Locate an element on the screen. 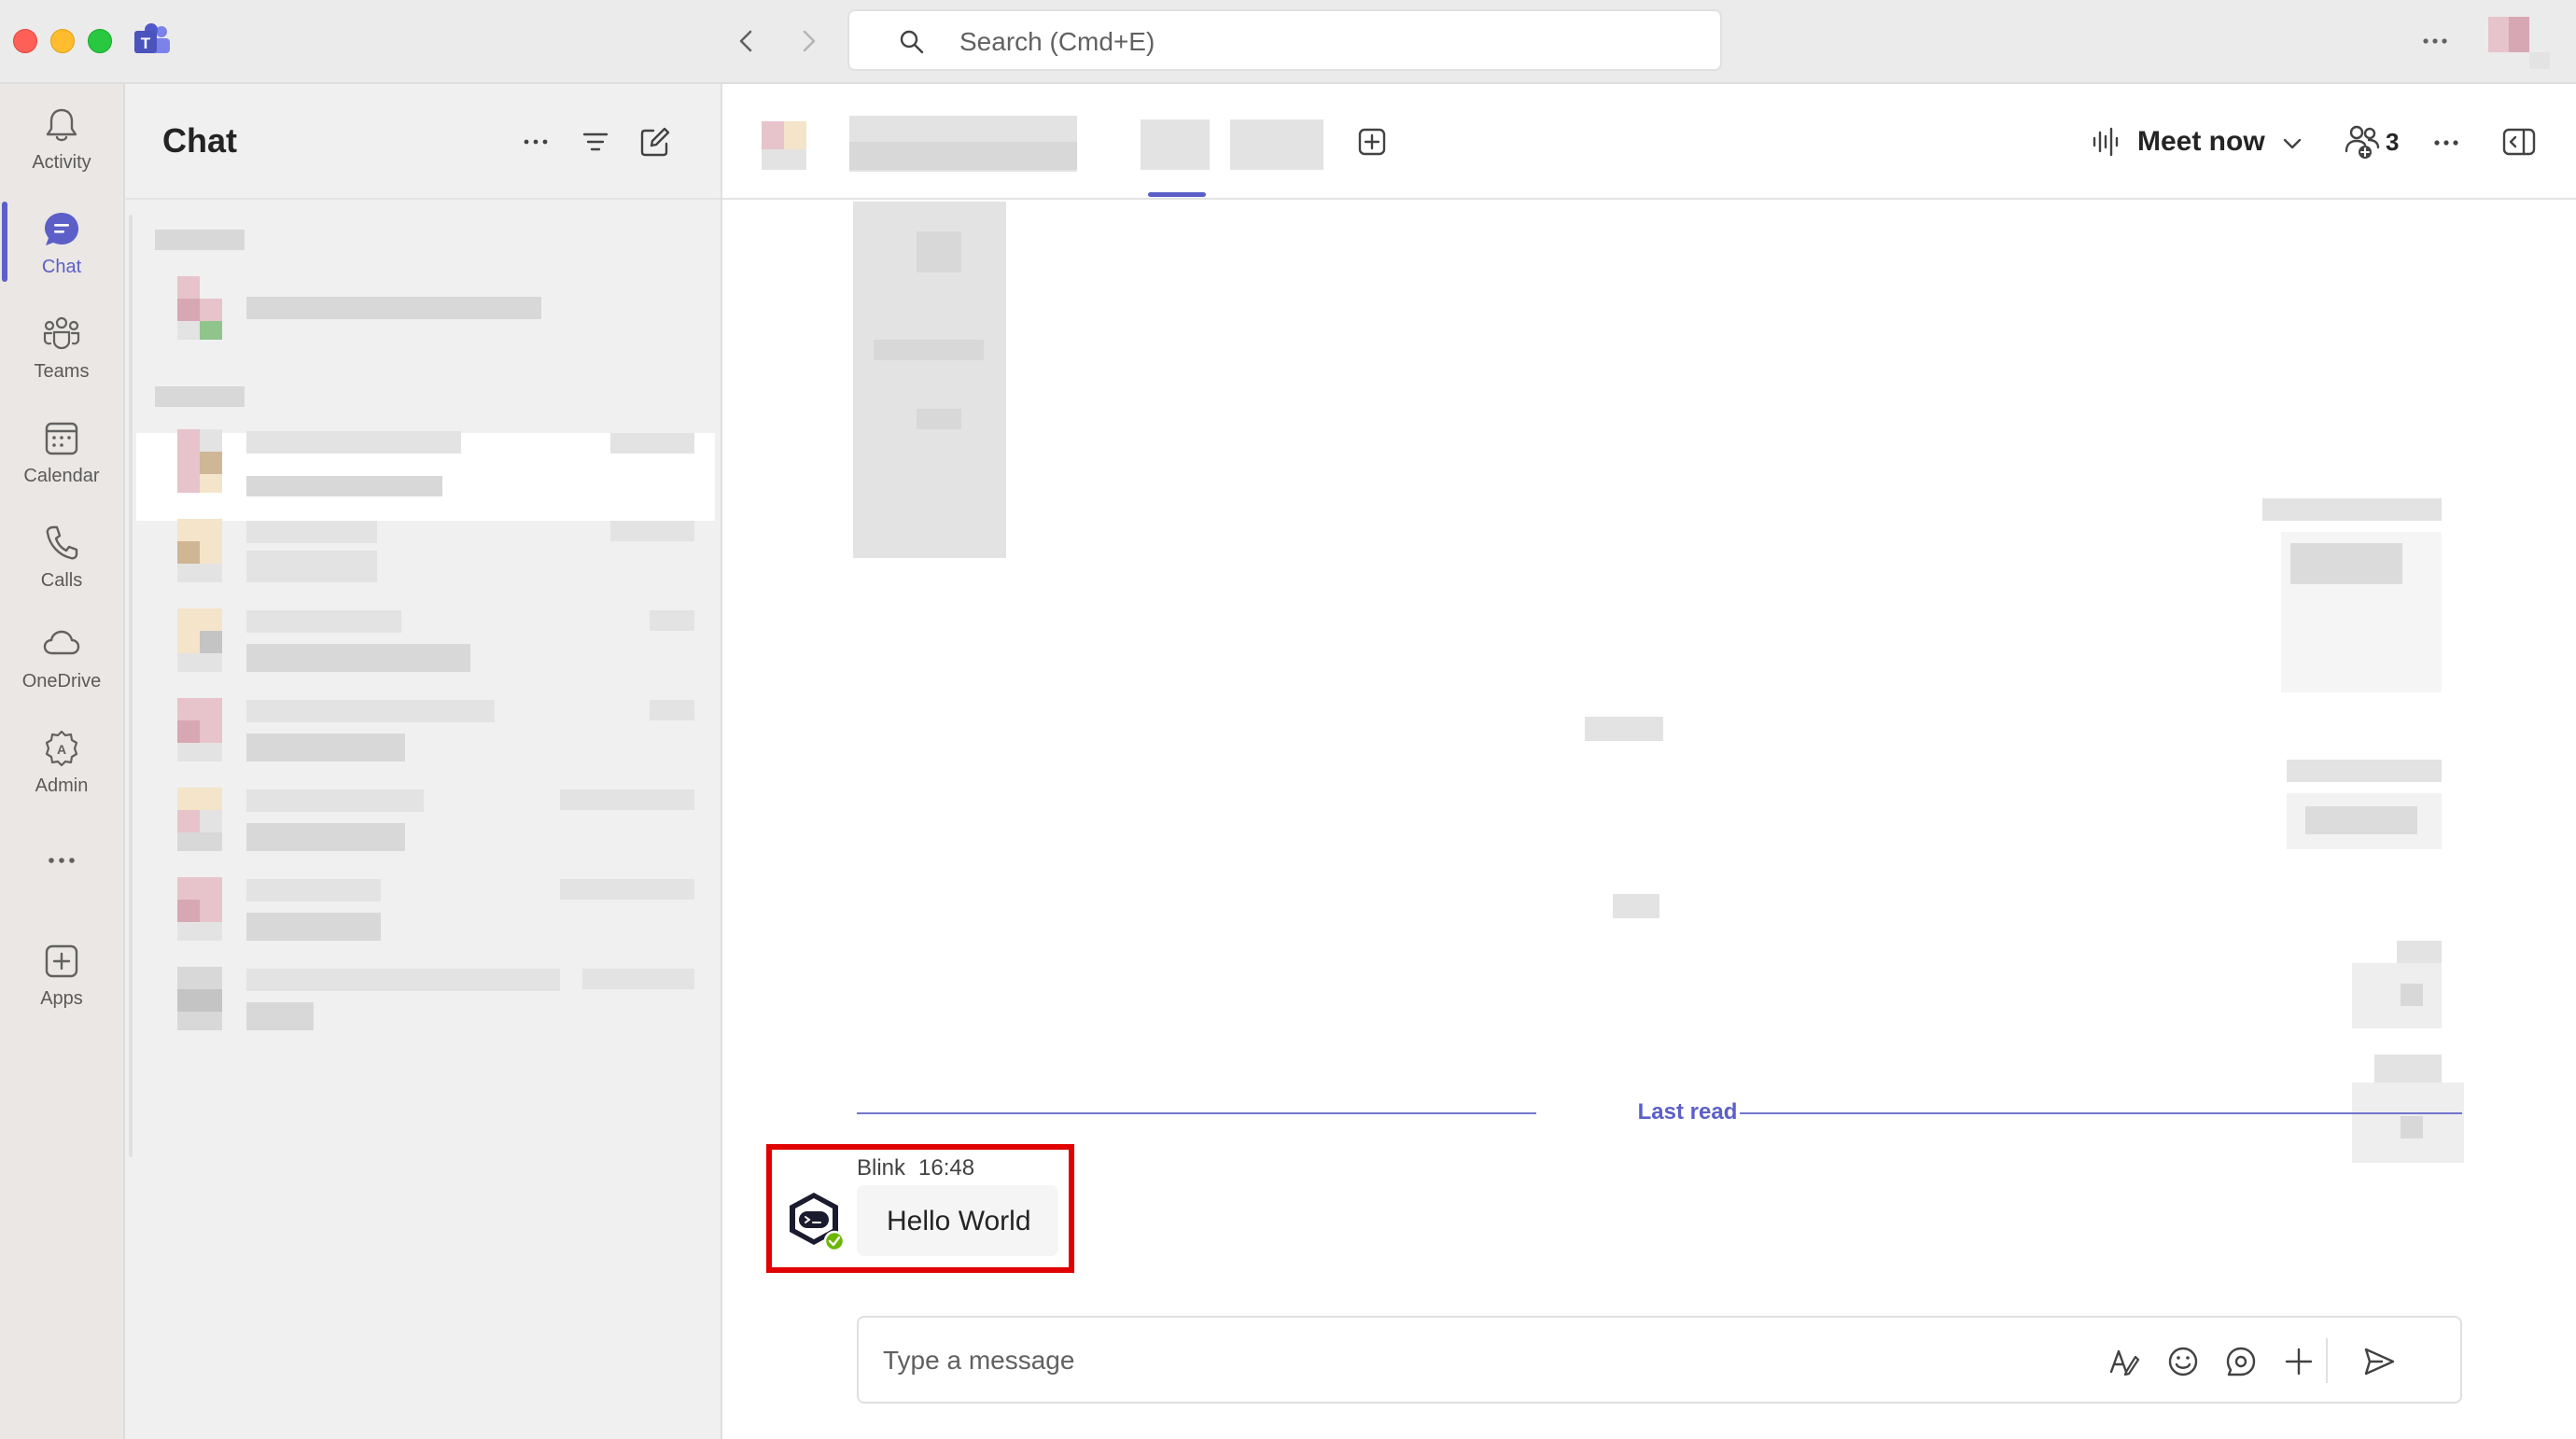  message-composer is located at coordinates (1659, 1360).